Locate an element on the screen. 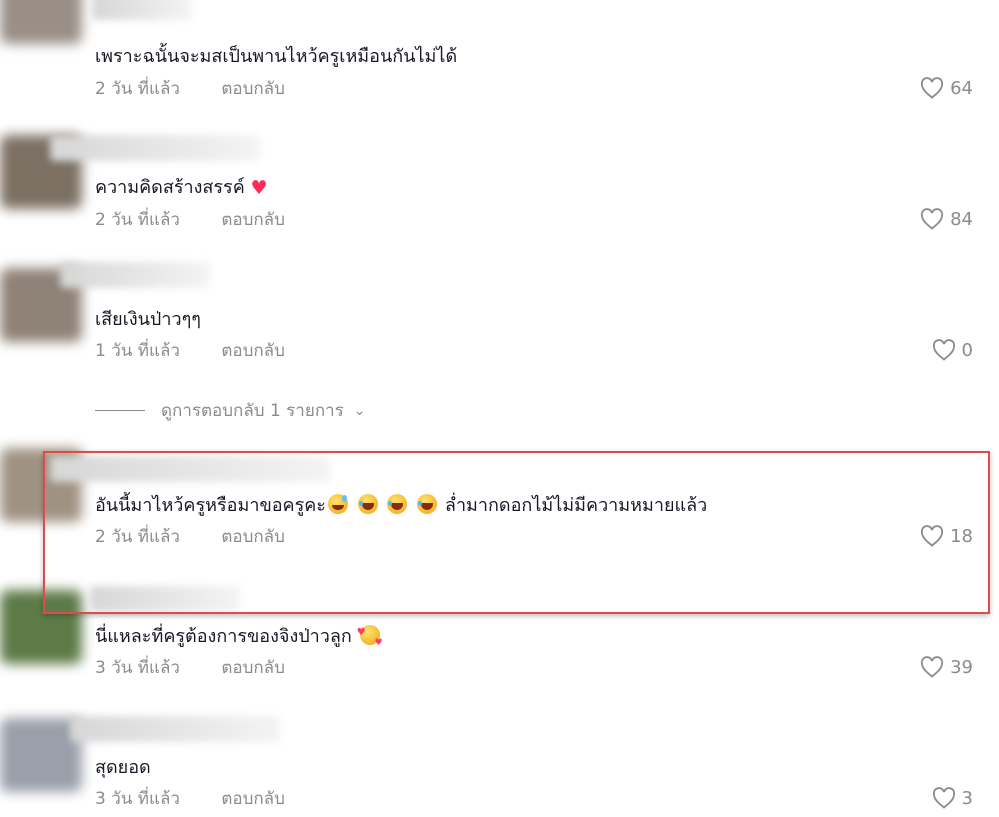 Image resolution: width=999 pixels, height=817 pixels. chevron-down-icon: ⌄ is located at coordinates (359, 410).